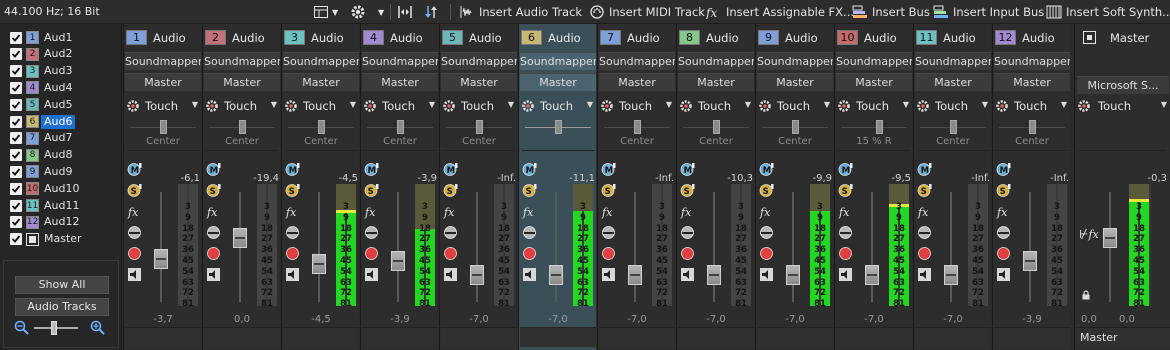  Describe the element at coordinates (1123, 106) in the screenshot. I see `master-automation-mode: Touch ▼` at that location.